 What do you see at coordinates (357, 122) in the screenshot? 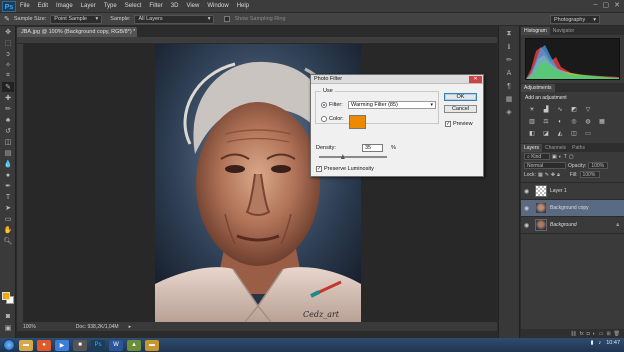
I see `filter-color-swatch` at bounding box center [357, 122].